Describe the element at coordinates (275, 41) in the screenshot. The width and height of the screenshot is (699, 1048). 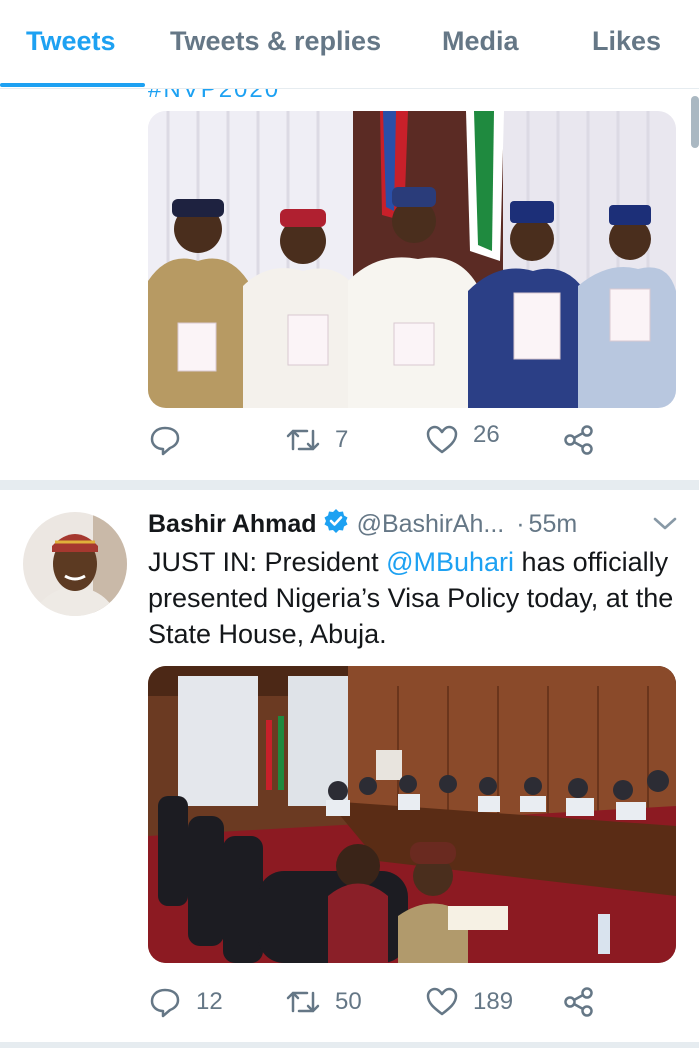
I see `tab-tweets-and-replies: Tweets & replies` at that location.